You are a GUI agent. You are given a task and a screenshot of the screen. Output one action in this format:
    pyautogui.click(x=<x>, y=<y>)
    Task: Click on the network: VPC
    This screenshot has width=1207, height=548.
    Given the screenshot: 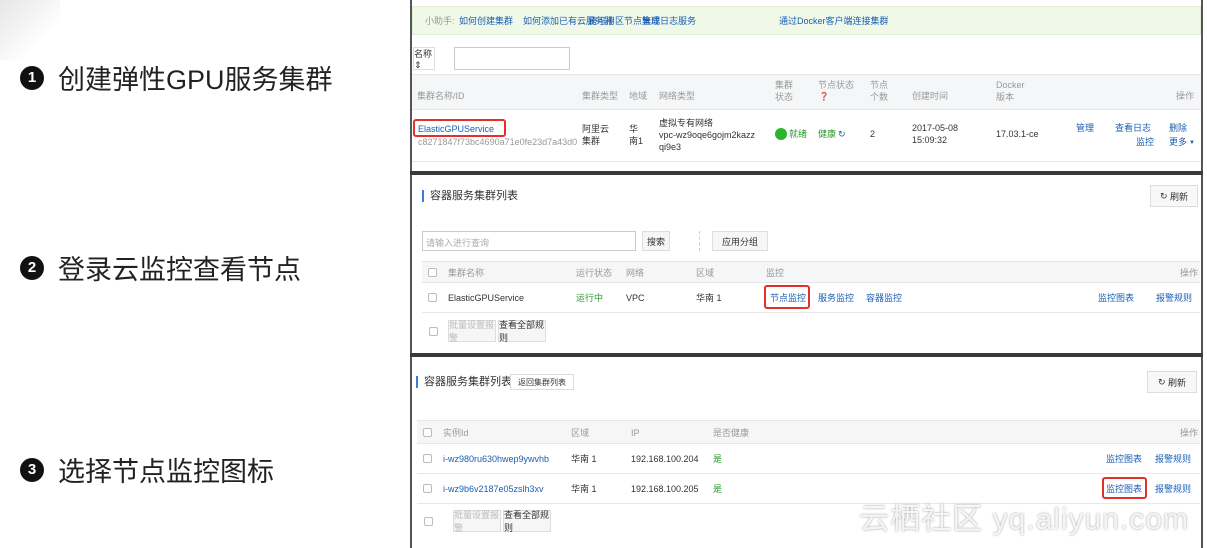 What is the action you would take?
    pyautogui.click(x=635, y=298)
    